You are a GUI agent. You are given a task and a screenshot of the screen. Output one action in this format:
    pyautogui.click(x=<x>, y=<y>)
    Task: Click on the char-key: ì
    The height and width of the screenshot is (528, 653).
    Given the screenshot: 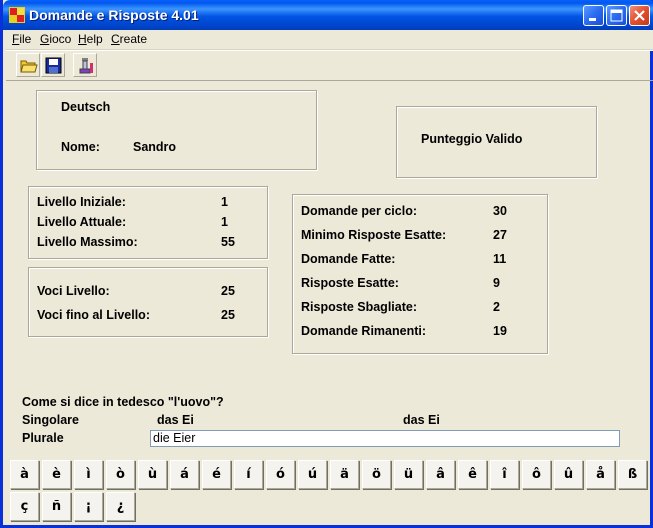 What is the action you would take?
    pyautogui.click(x=88, y=474)
    